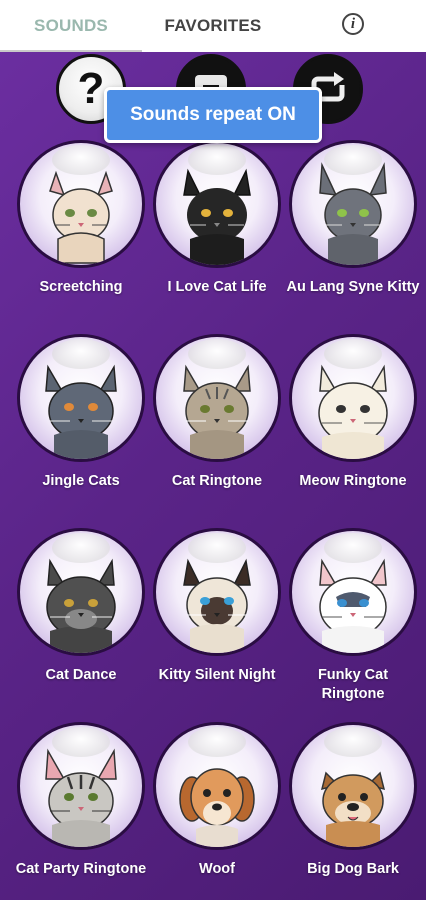  I want to click on sound-label: Cat Dance, so click(81, 675).